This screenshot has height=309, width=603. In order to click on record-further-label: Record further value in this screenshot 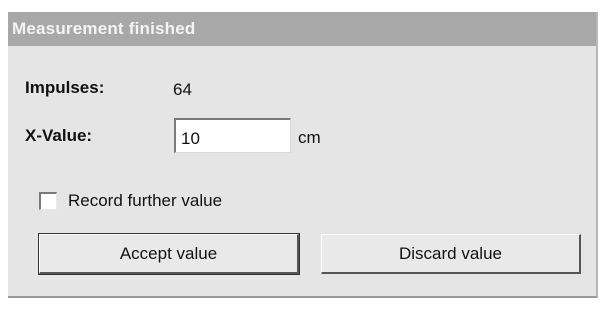, I will do `click(145, 201)`.